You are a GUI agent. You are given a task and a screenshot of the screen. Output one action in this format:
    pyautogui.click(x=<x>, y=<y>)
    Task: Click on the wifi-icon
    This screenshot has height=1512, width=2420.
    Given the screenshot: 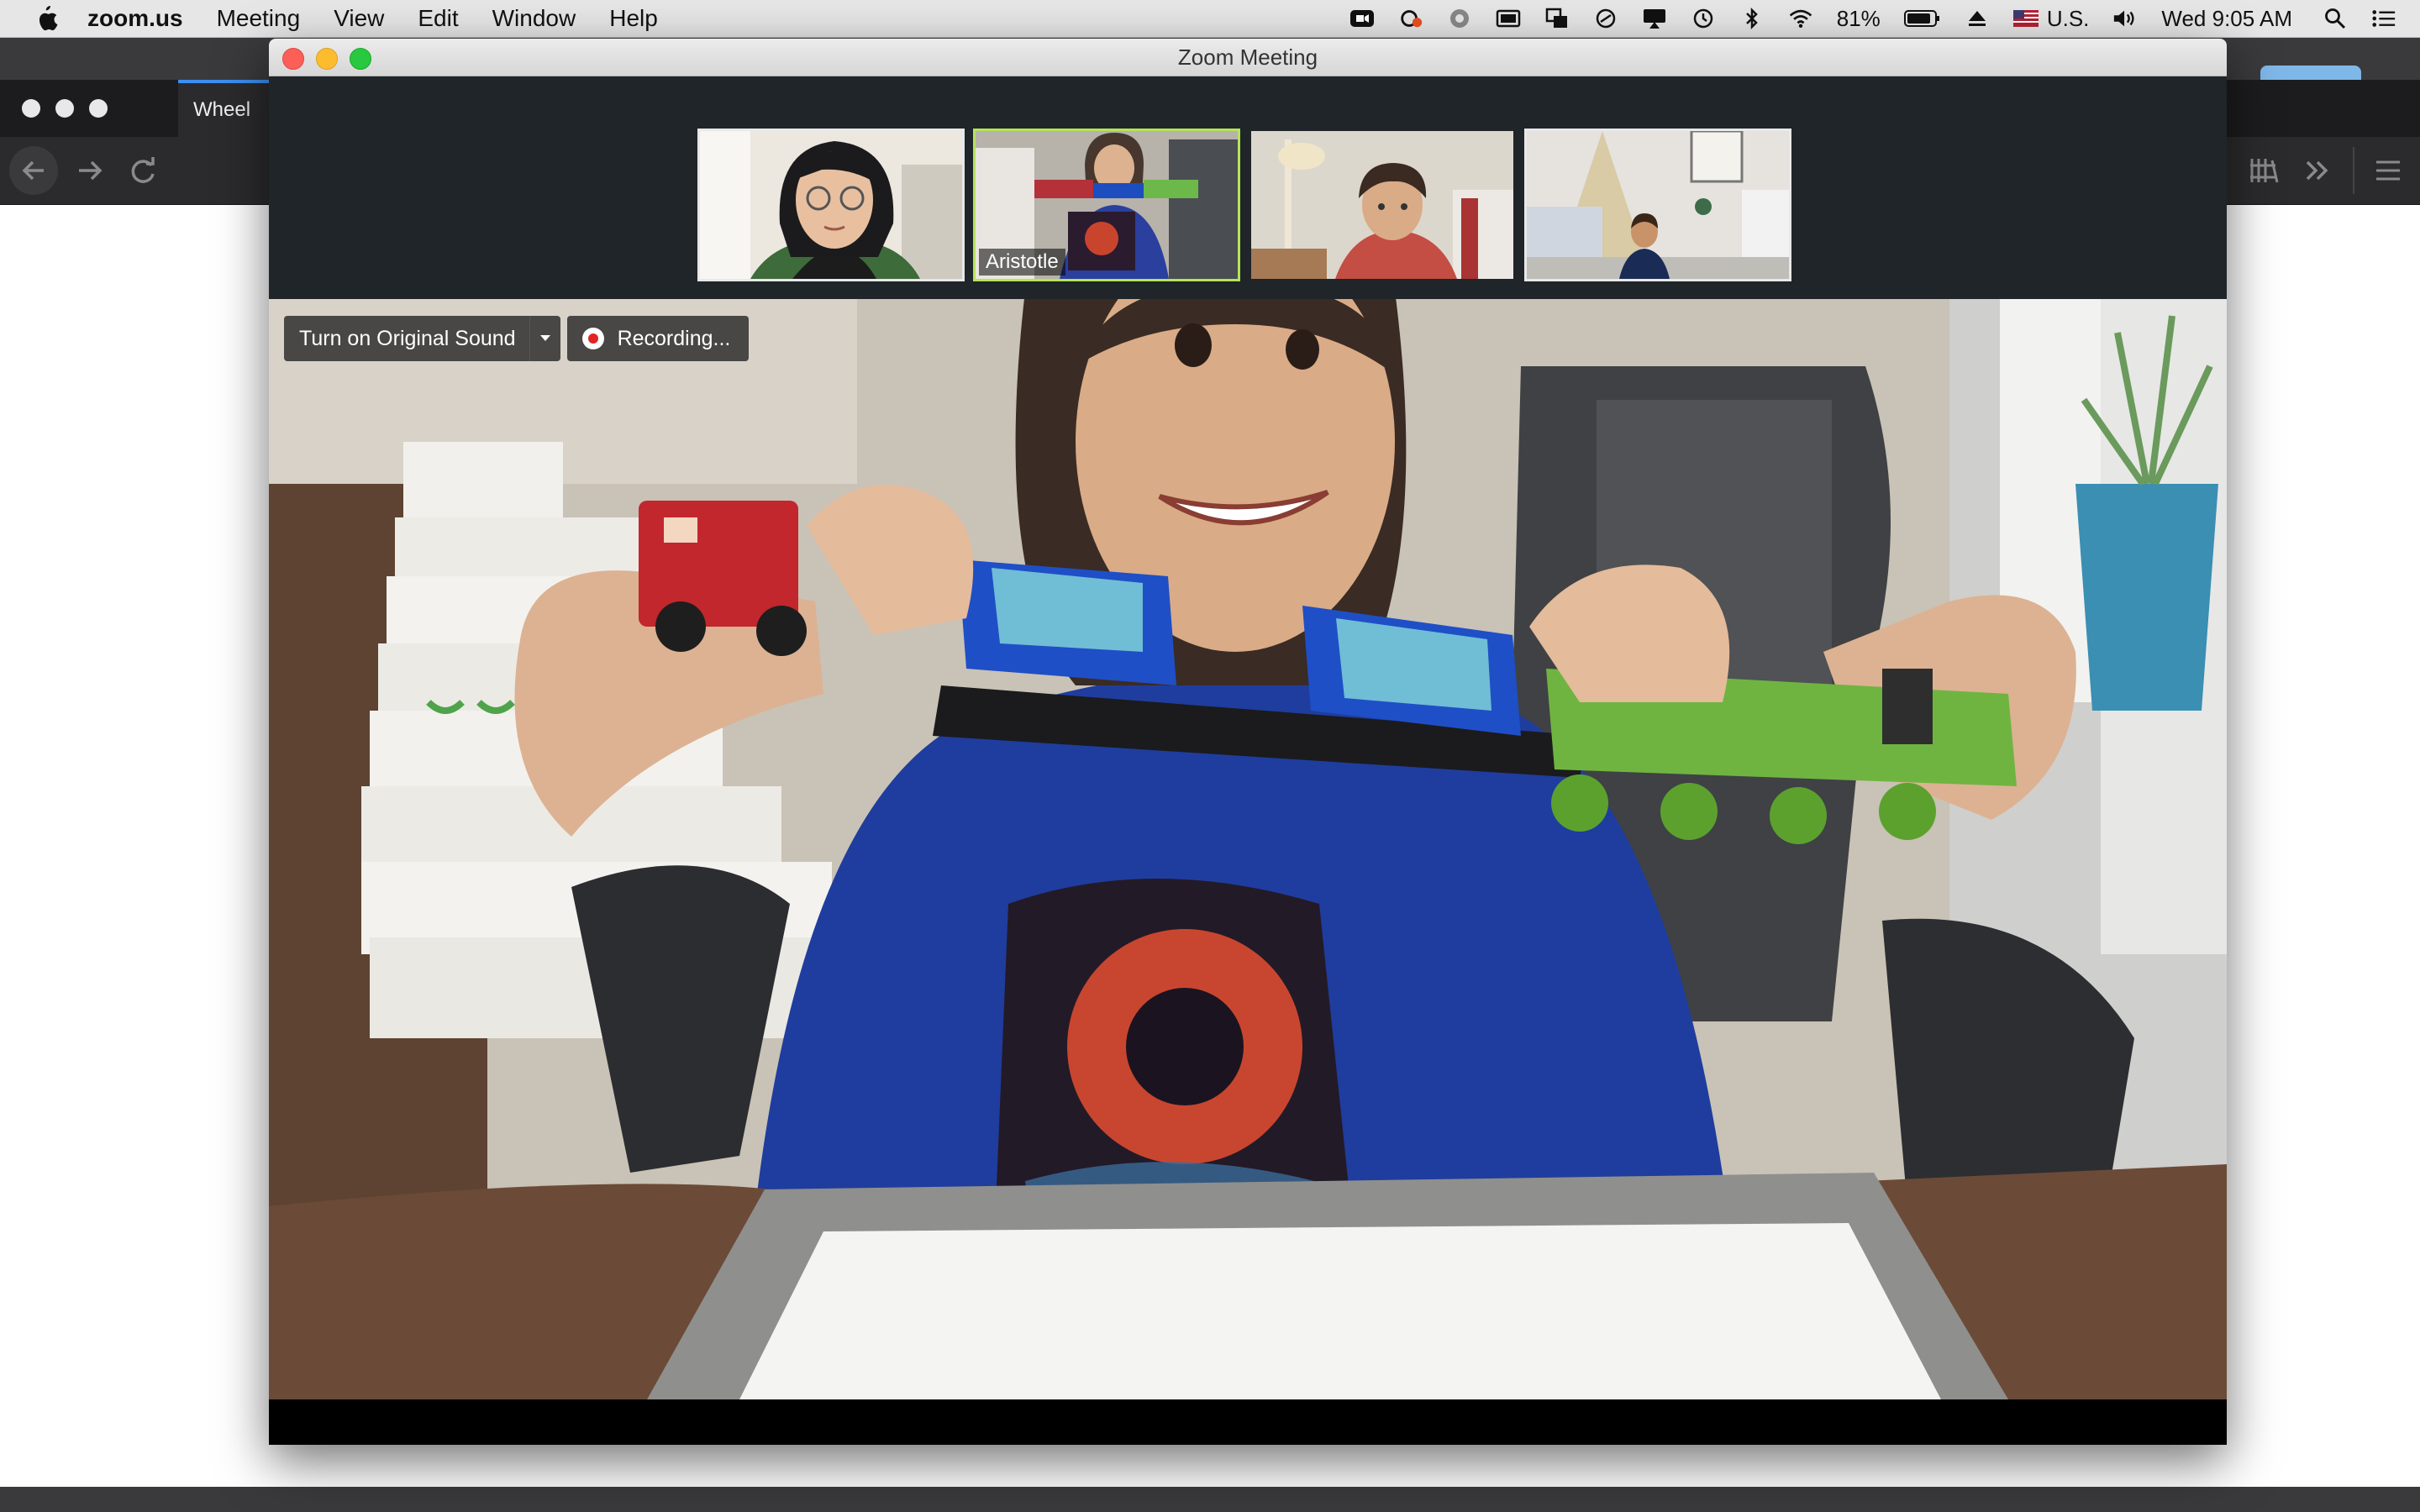 What is the action you would take?
    pyautogui.click(x=1801, y=18)
    